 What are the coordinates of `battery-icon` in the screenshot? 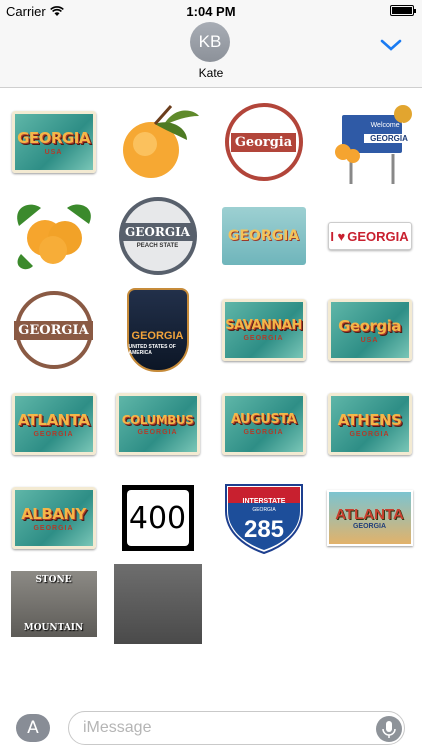 It's located at (403, 10).